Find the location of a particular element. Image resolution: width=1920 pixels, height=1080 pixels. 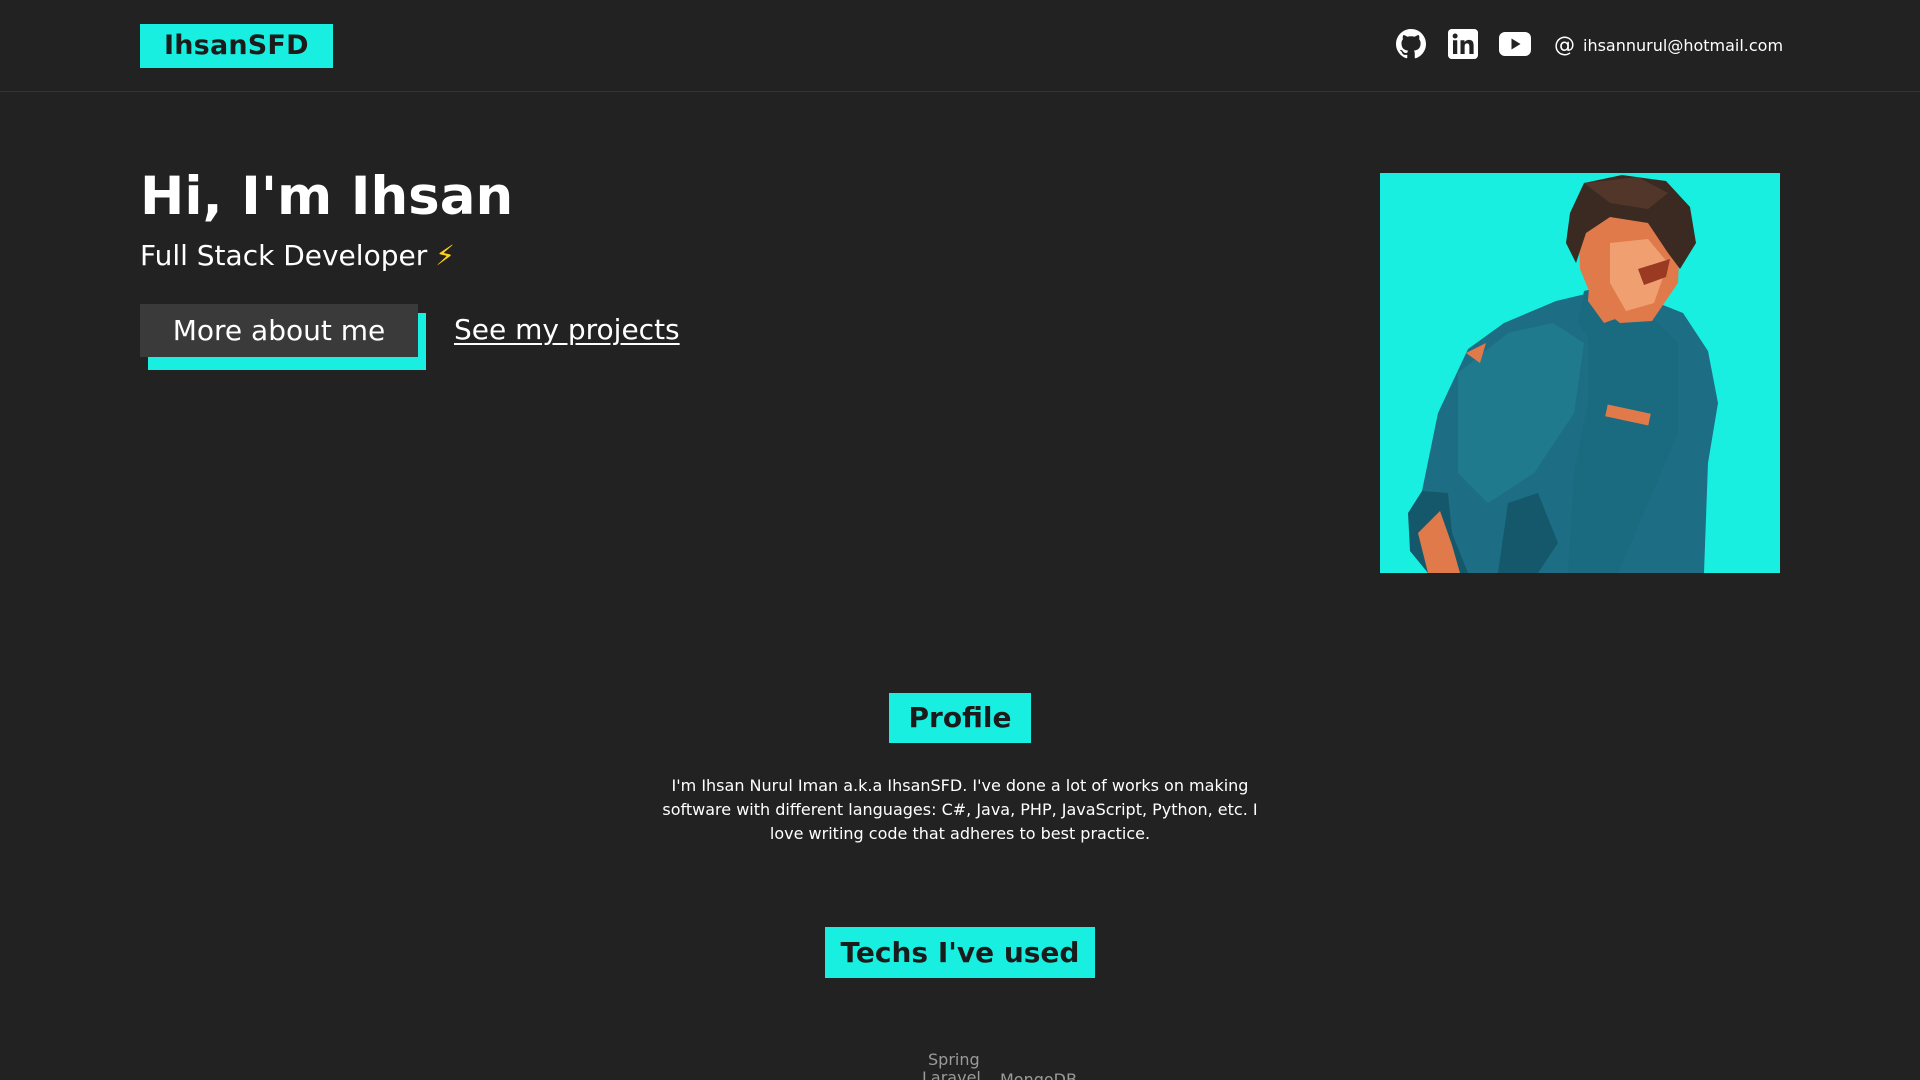

tech-item-mongodb: MongoDB is located at coordinates (1038, 1075).